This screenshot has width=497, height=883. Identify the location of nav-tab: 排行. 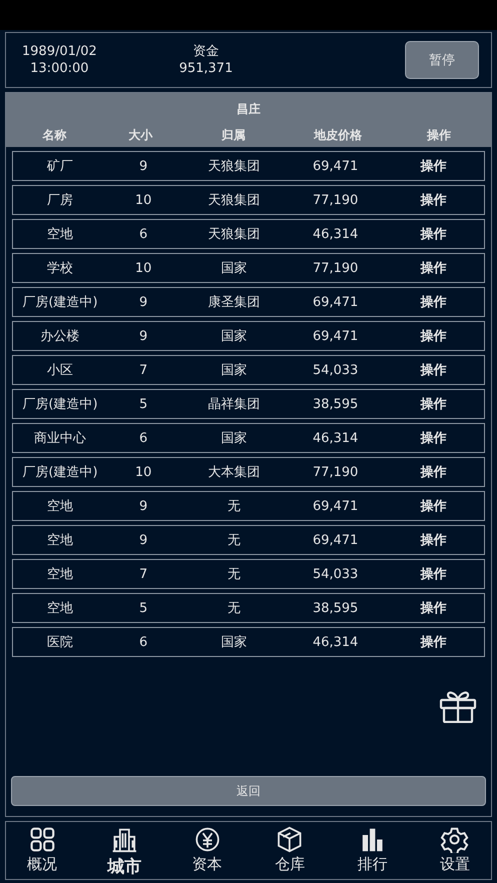
(372, 852).